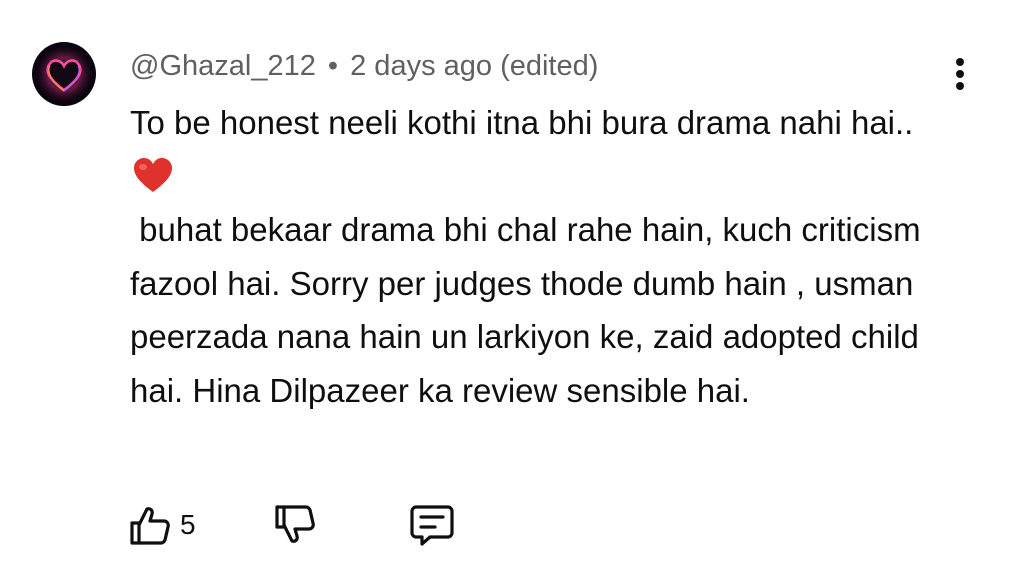 The image size is (1024, 570). Describe the element at coordinates (153, 174) in the screenshot. I see `heart-emoji-icon` at that location.